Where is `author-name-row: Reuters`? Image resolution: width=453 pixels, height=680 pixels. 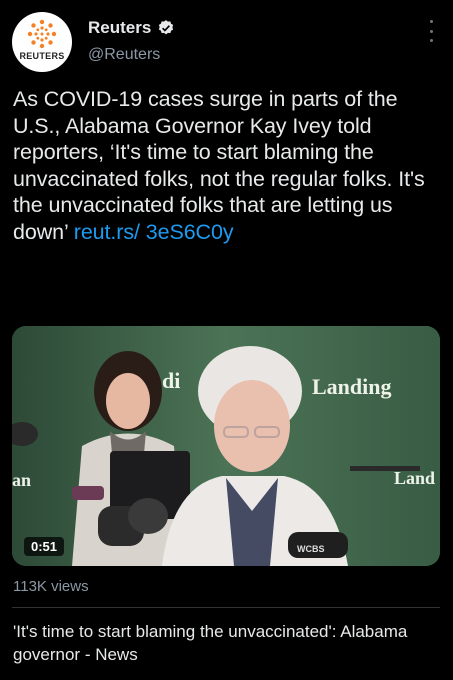
author-name-row: Reuters is located at coordinates (131, 28).